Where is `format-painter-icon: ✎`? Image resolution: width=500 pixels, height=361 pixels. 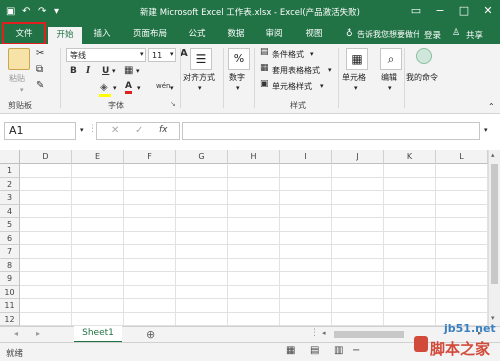 format-painter-icon: ✎ is located at coordinates (40, 85).